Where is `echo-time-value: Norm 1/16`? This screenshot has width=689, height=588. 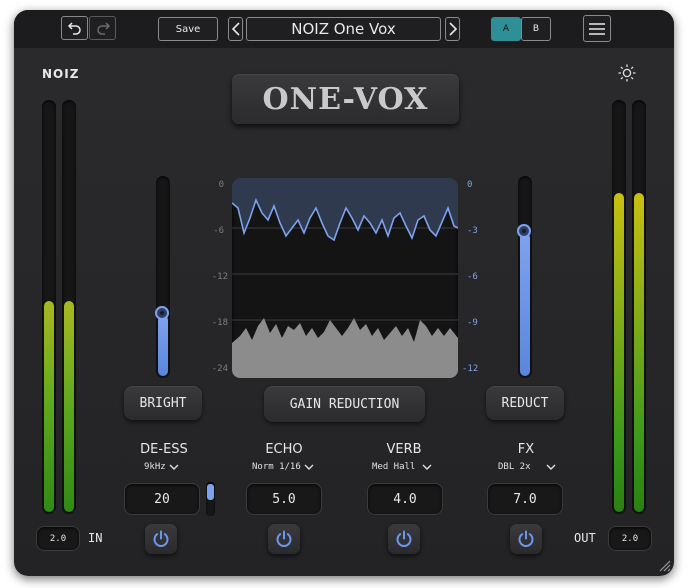
echo-time-value: Norm 1/16 is located at coordinates (276, 467).